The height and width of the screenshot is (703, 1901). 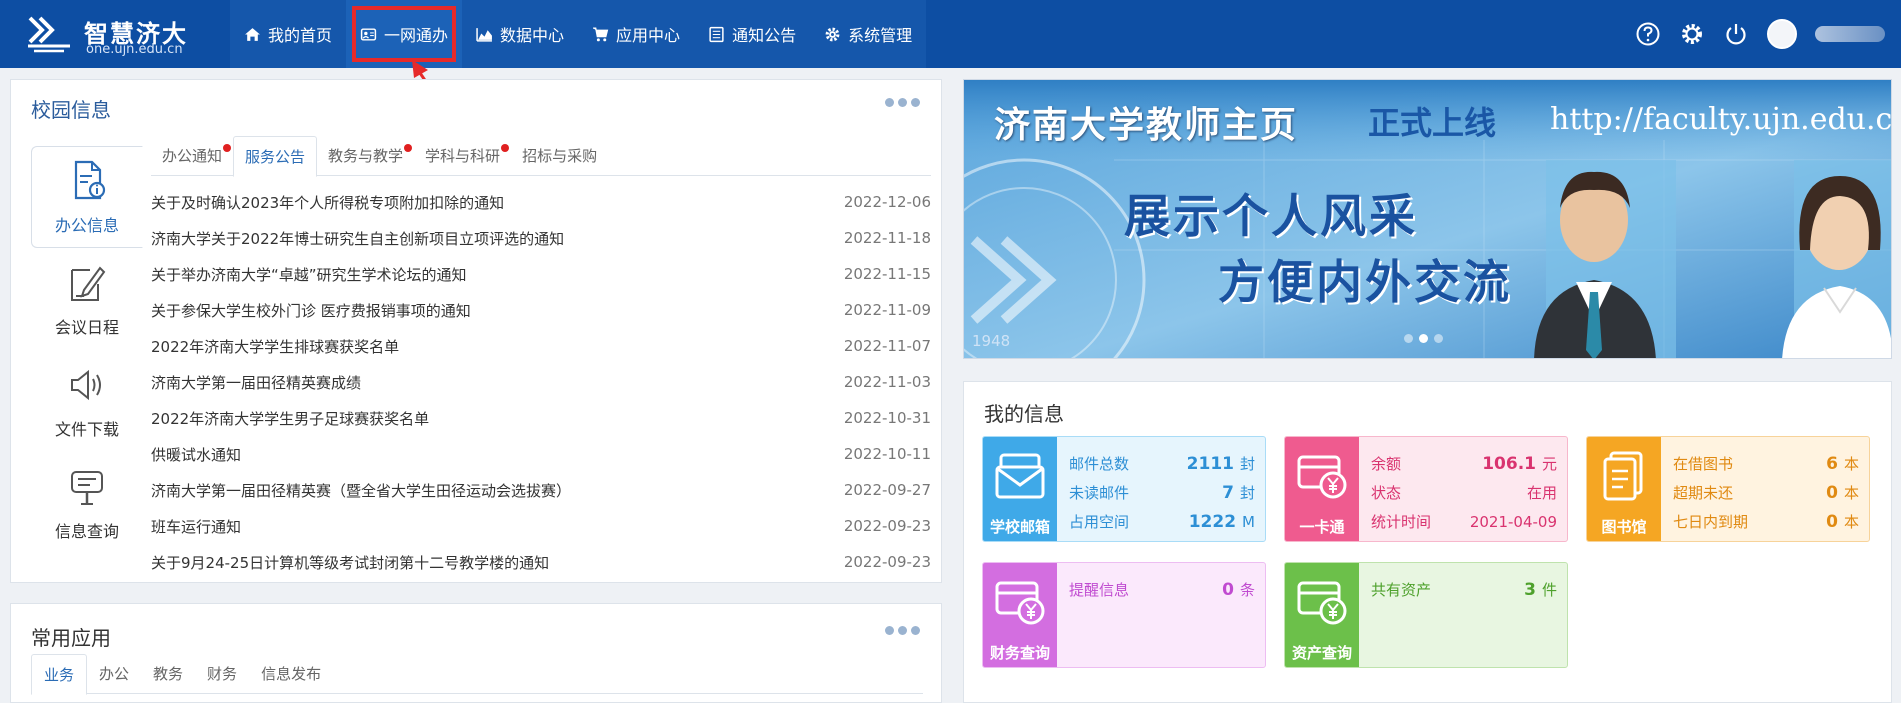 What do you see at coordinates (1248, 521) in the screenshot?
I see `stat-unit: M` at bounding box center [1248, 521].